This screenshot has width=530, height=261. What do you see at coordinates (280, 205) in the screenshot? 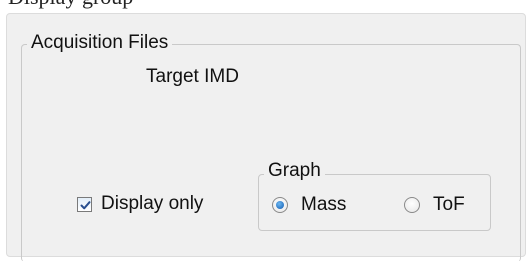
I see `radio-dot-icon` at bounding box center [280, 205].